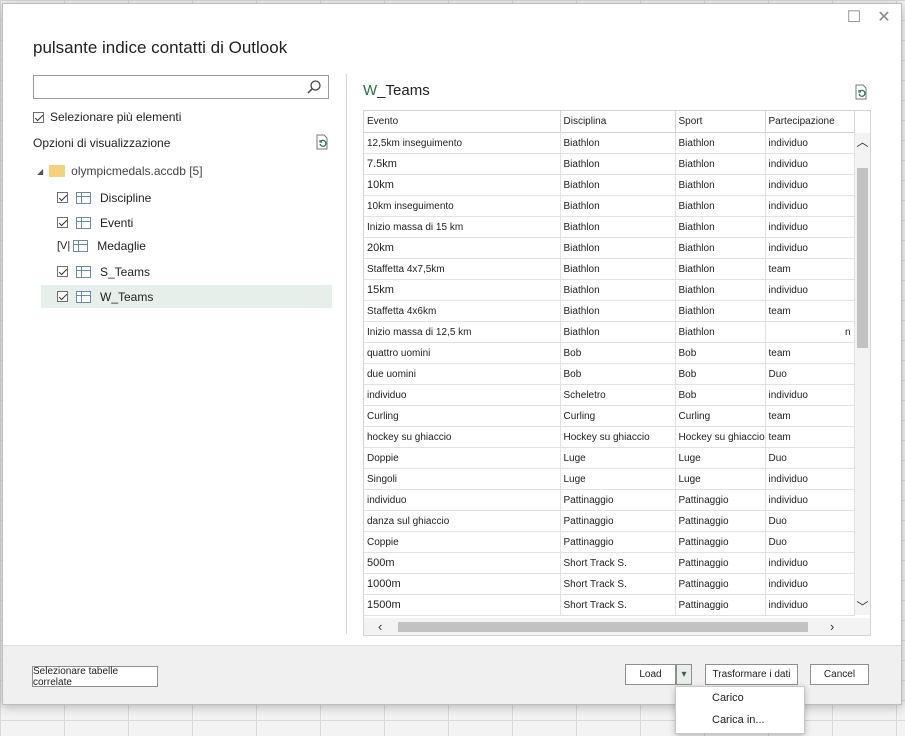 The height and width of the screenshot is (736, 905). I want to click on vertical-scroll-thumb, so click(862, 258).